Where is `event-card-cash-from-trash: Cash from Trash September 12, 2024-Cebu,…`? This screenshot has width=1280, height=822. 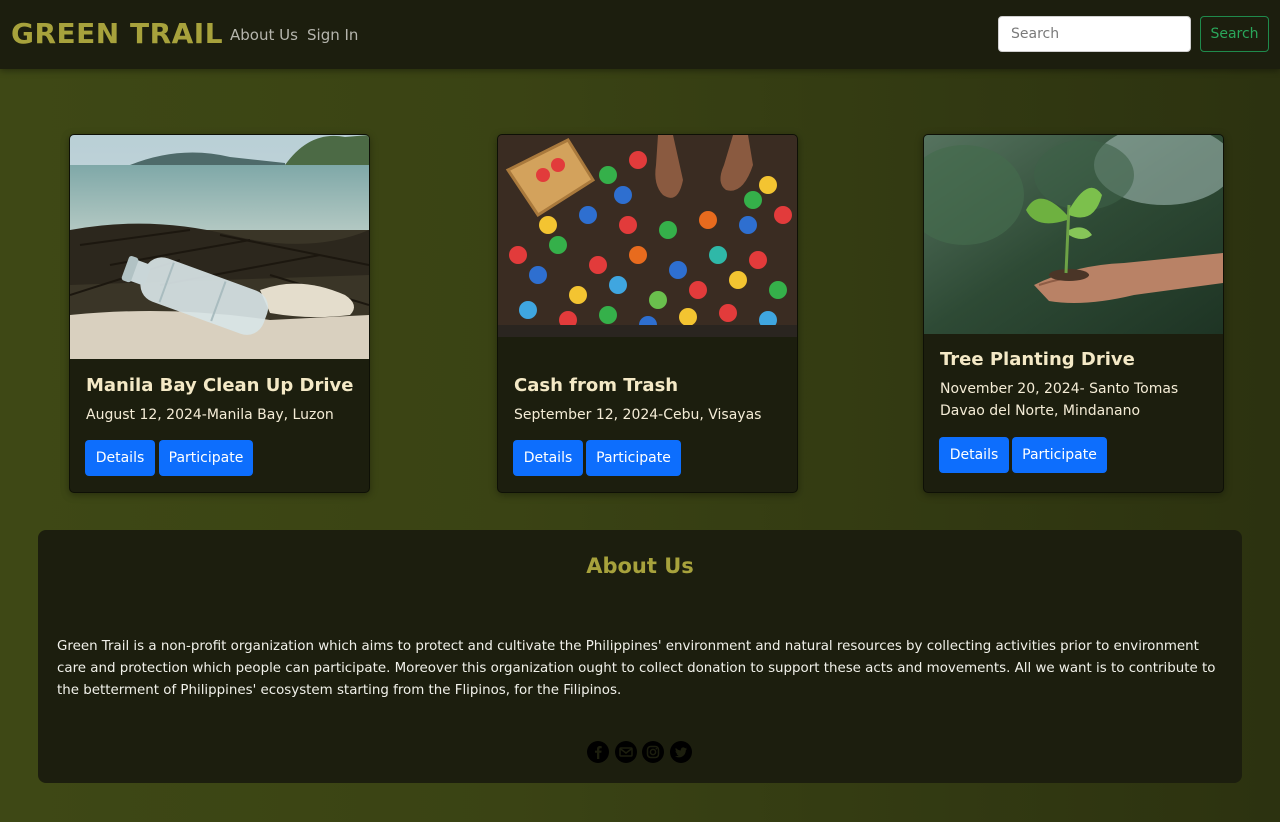 event-card-cash-from-trash: Cash from Trash September 12, 2024-Cebu,… is located at coordinates (647, 313).